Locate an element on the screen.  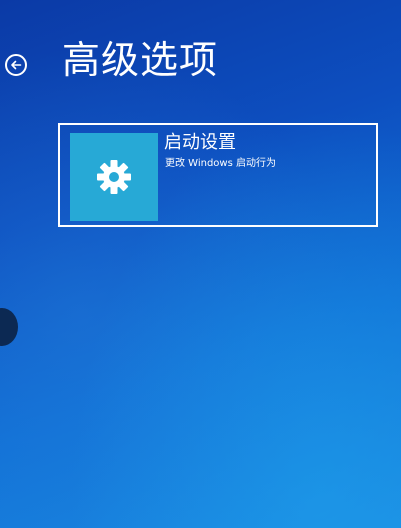
back-arrow-icon is located at coordinates (16, 65).